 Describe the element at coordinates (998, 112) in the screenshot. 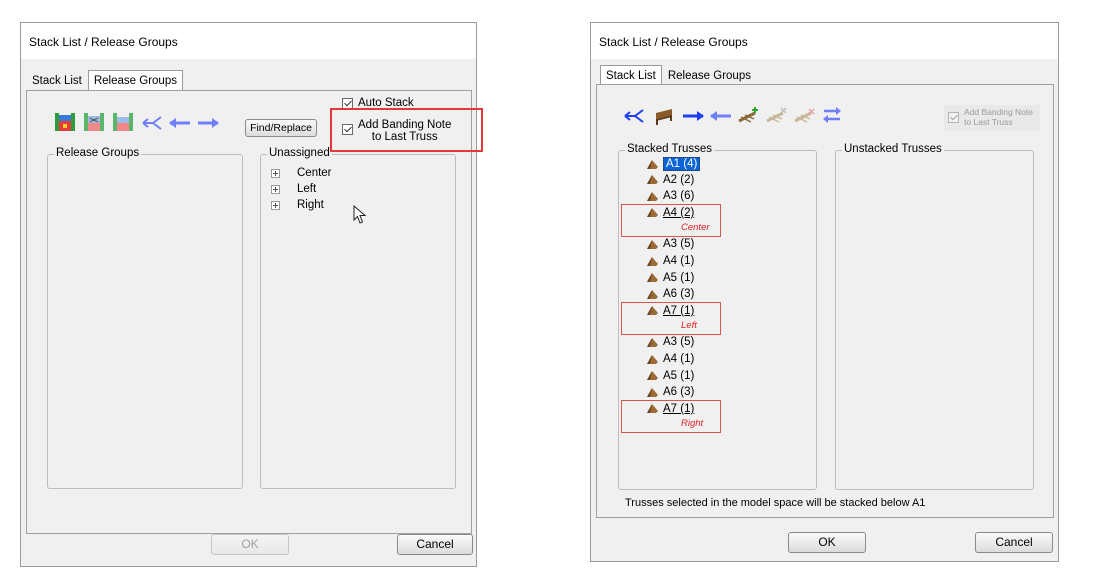

I see `banding-note-line1: Add Banding Note` at that location.